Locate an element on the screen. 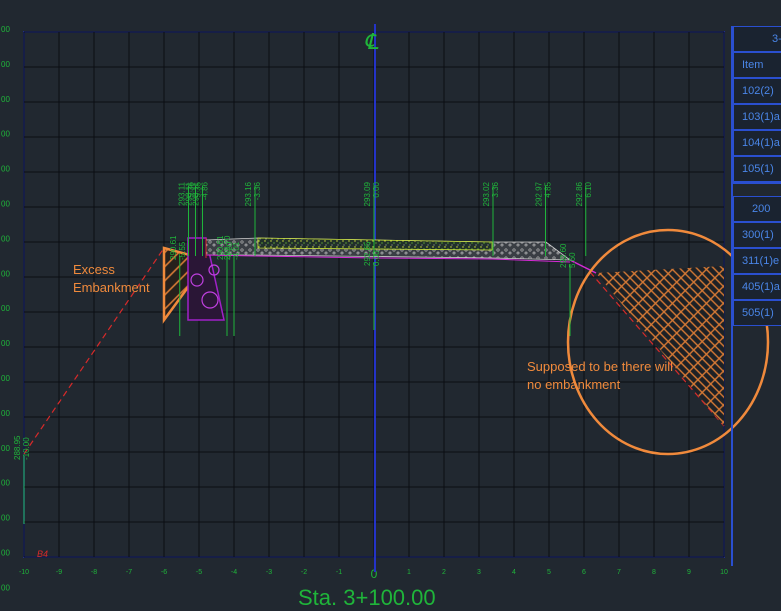 This screenshot has width=781, height=611. table-side-border is located at coordinates (732, 296).